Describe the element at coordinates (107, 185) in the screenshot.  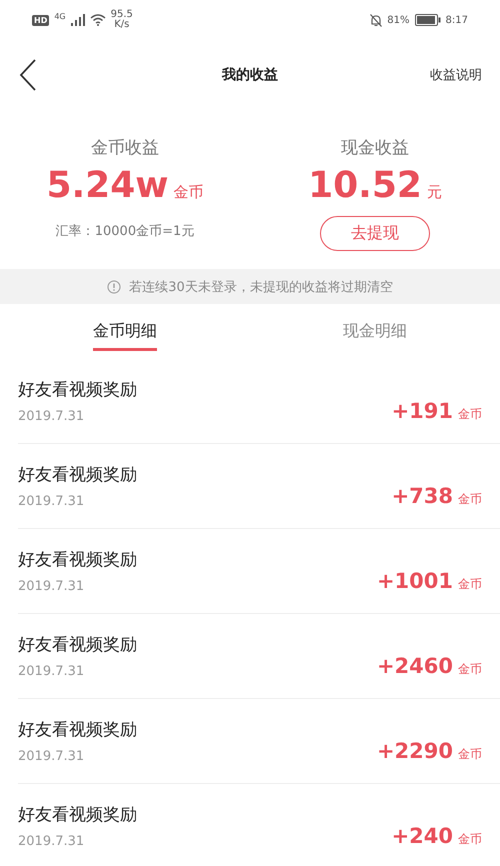
I see `earnings-amount: 5.24w` at that location.